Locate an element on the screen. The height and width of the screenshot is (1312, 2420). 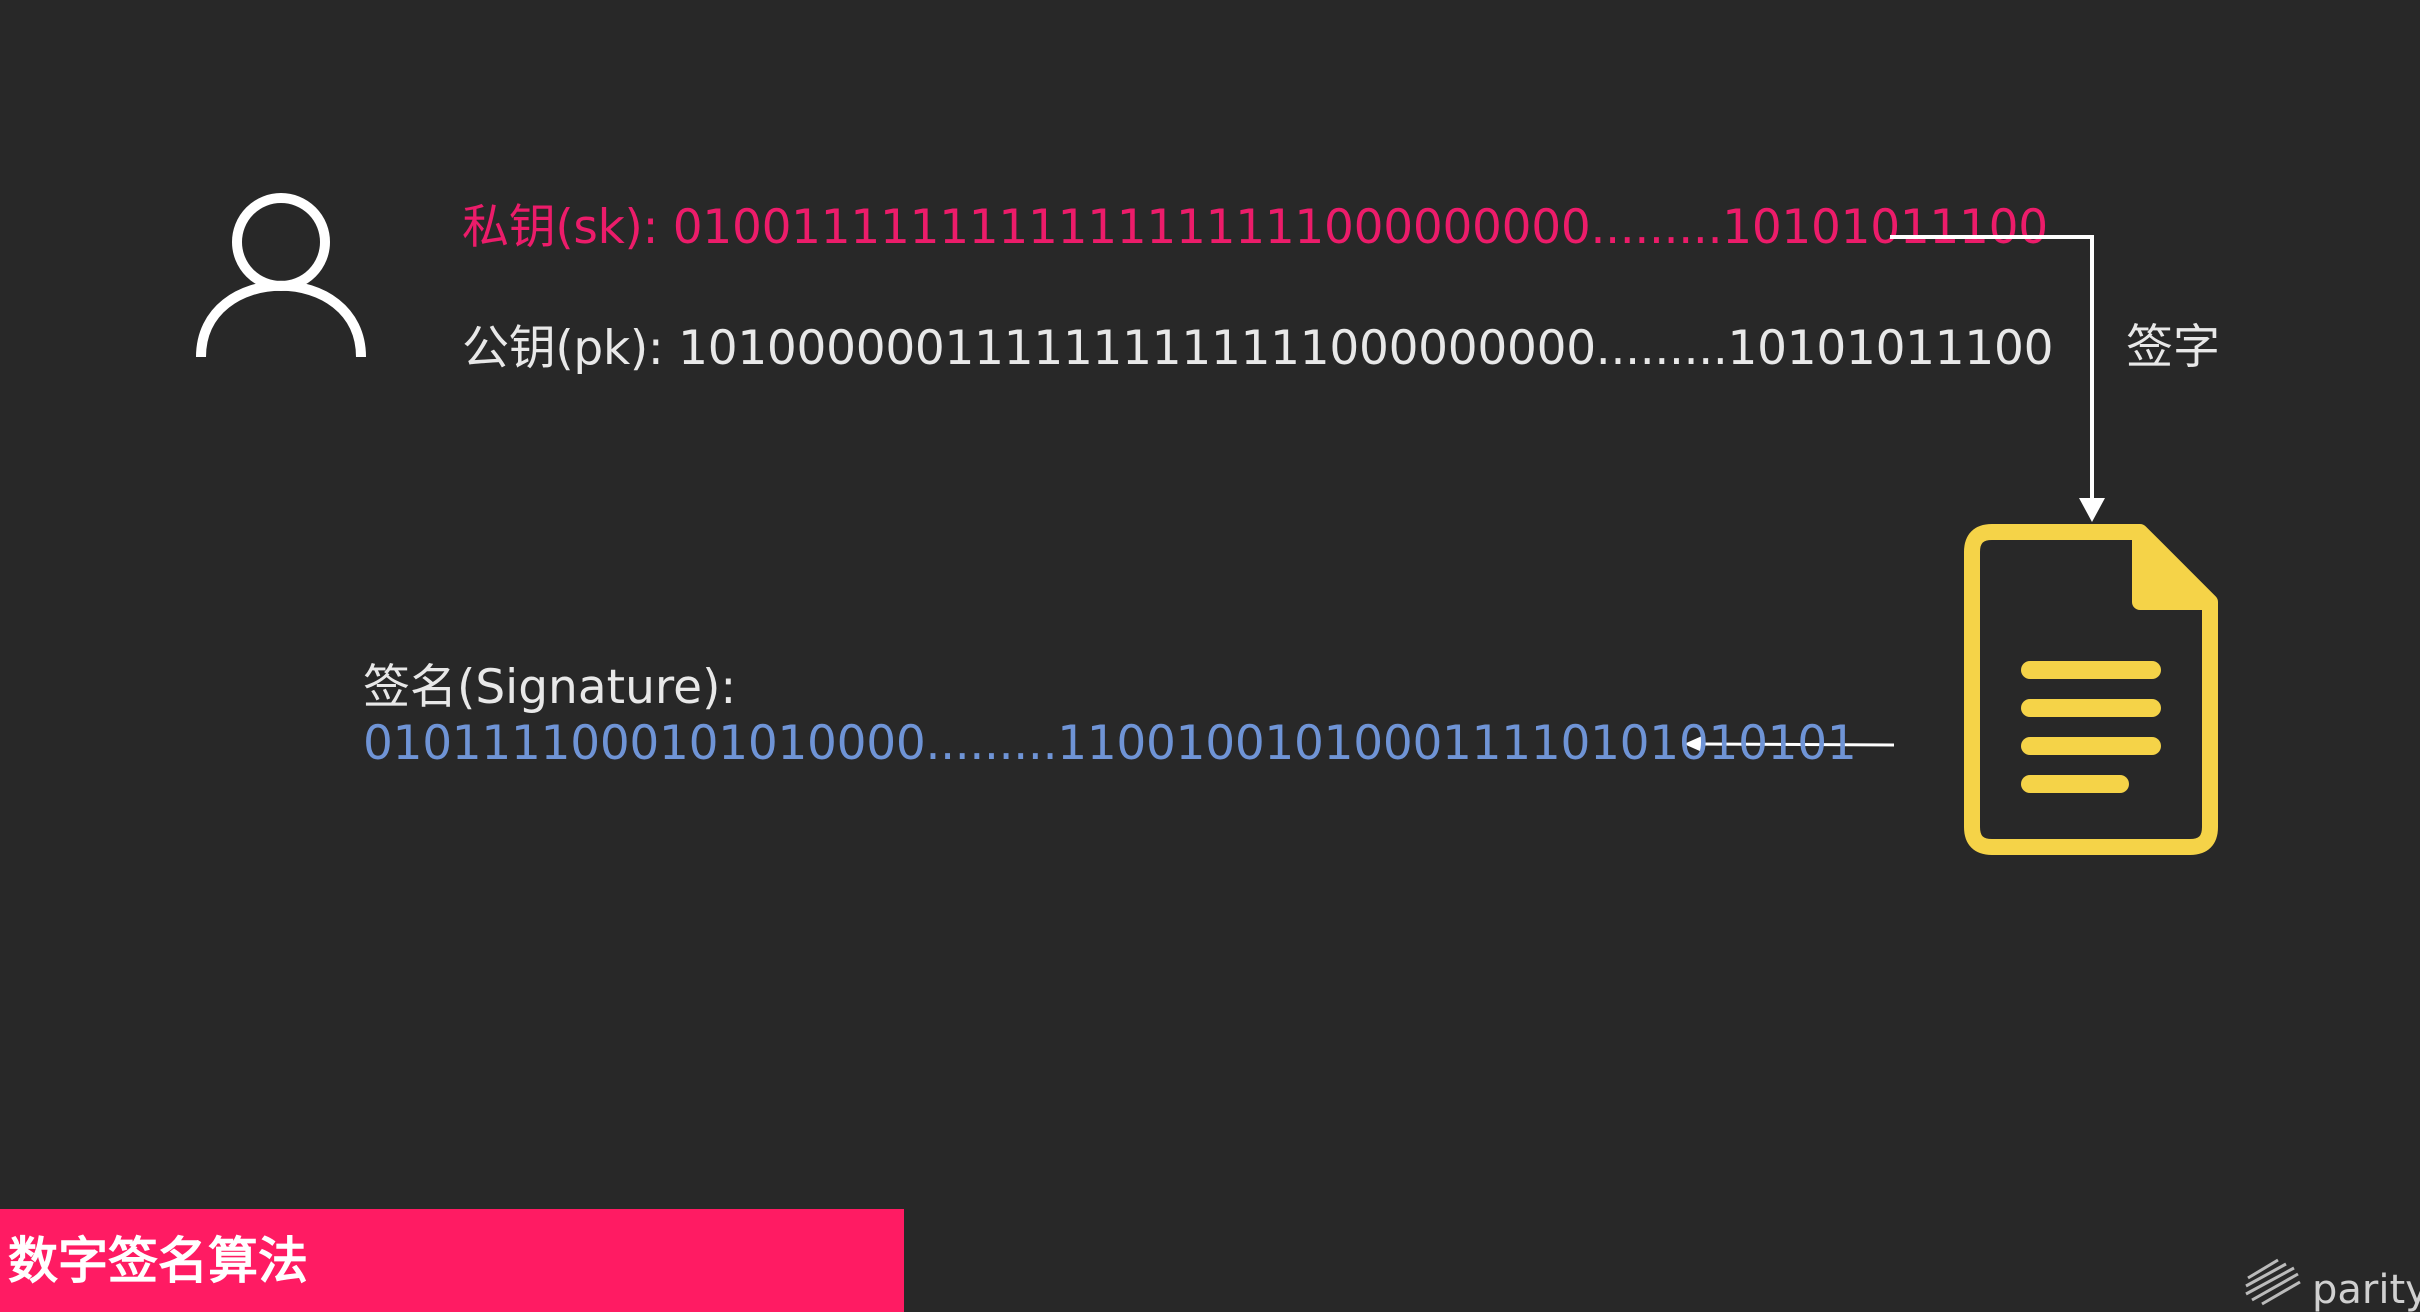
document-icon is located at coordinates (2095, 689).